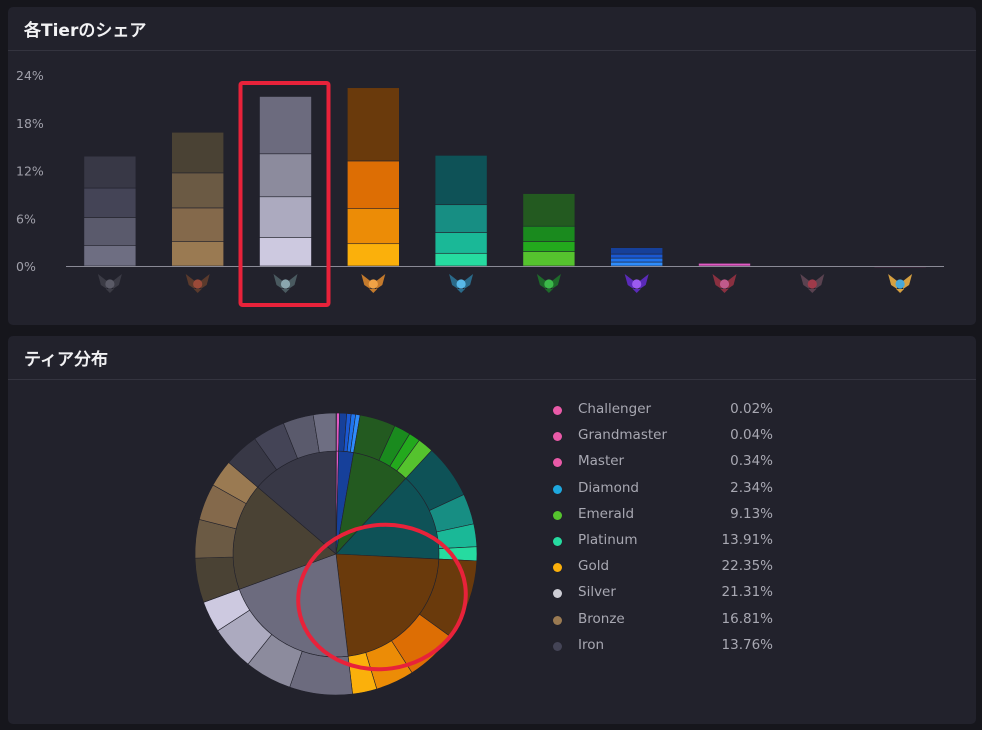 This screenshot has height=730, width=982. I want to click on legend-value: 22.35%, so click(747, 566).